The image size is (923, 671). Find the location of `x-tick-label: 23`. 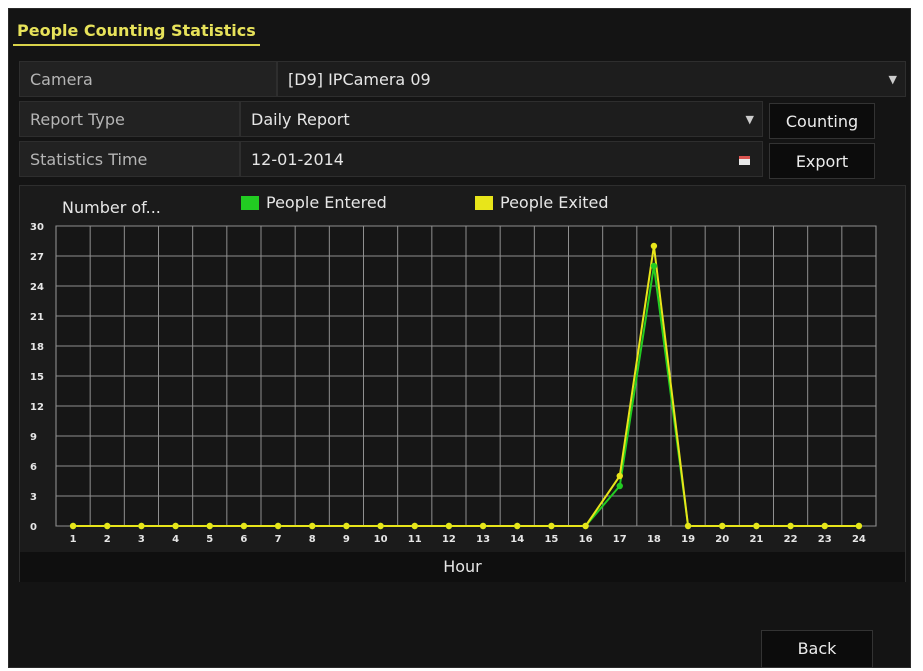

x-tick-label: 23 is located at coordinates (825, 539).